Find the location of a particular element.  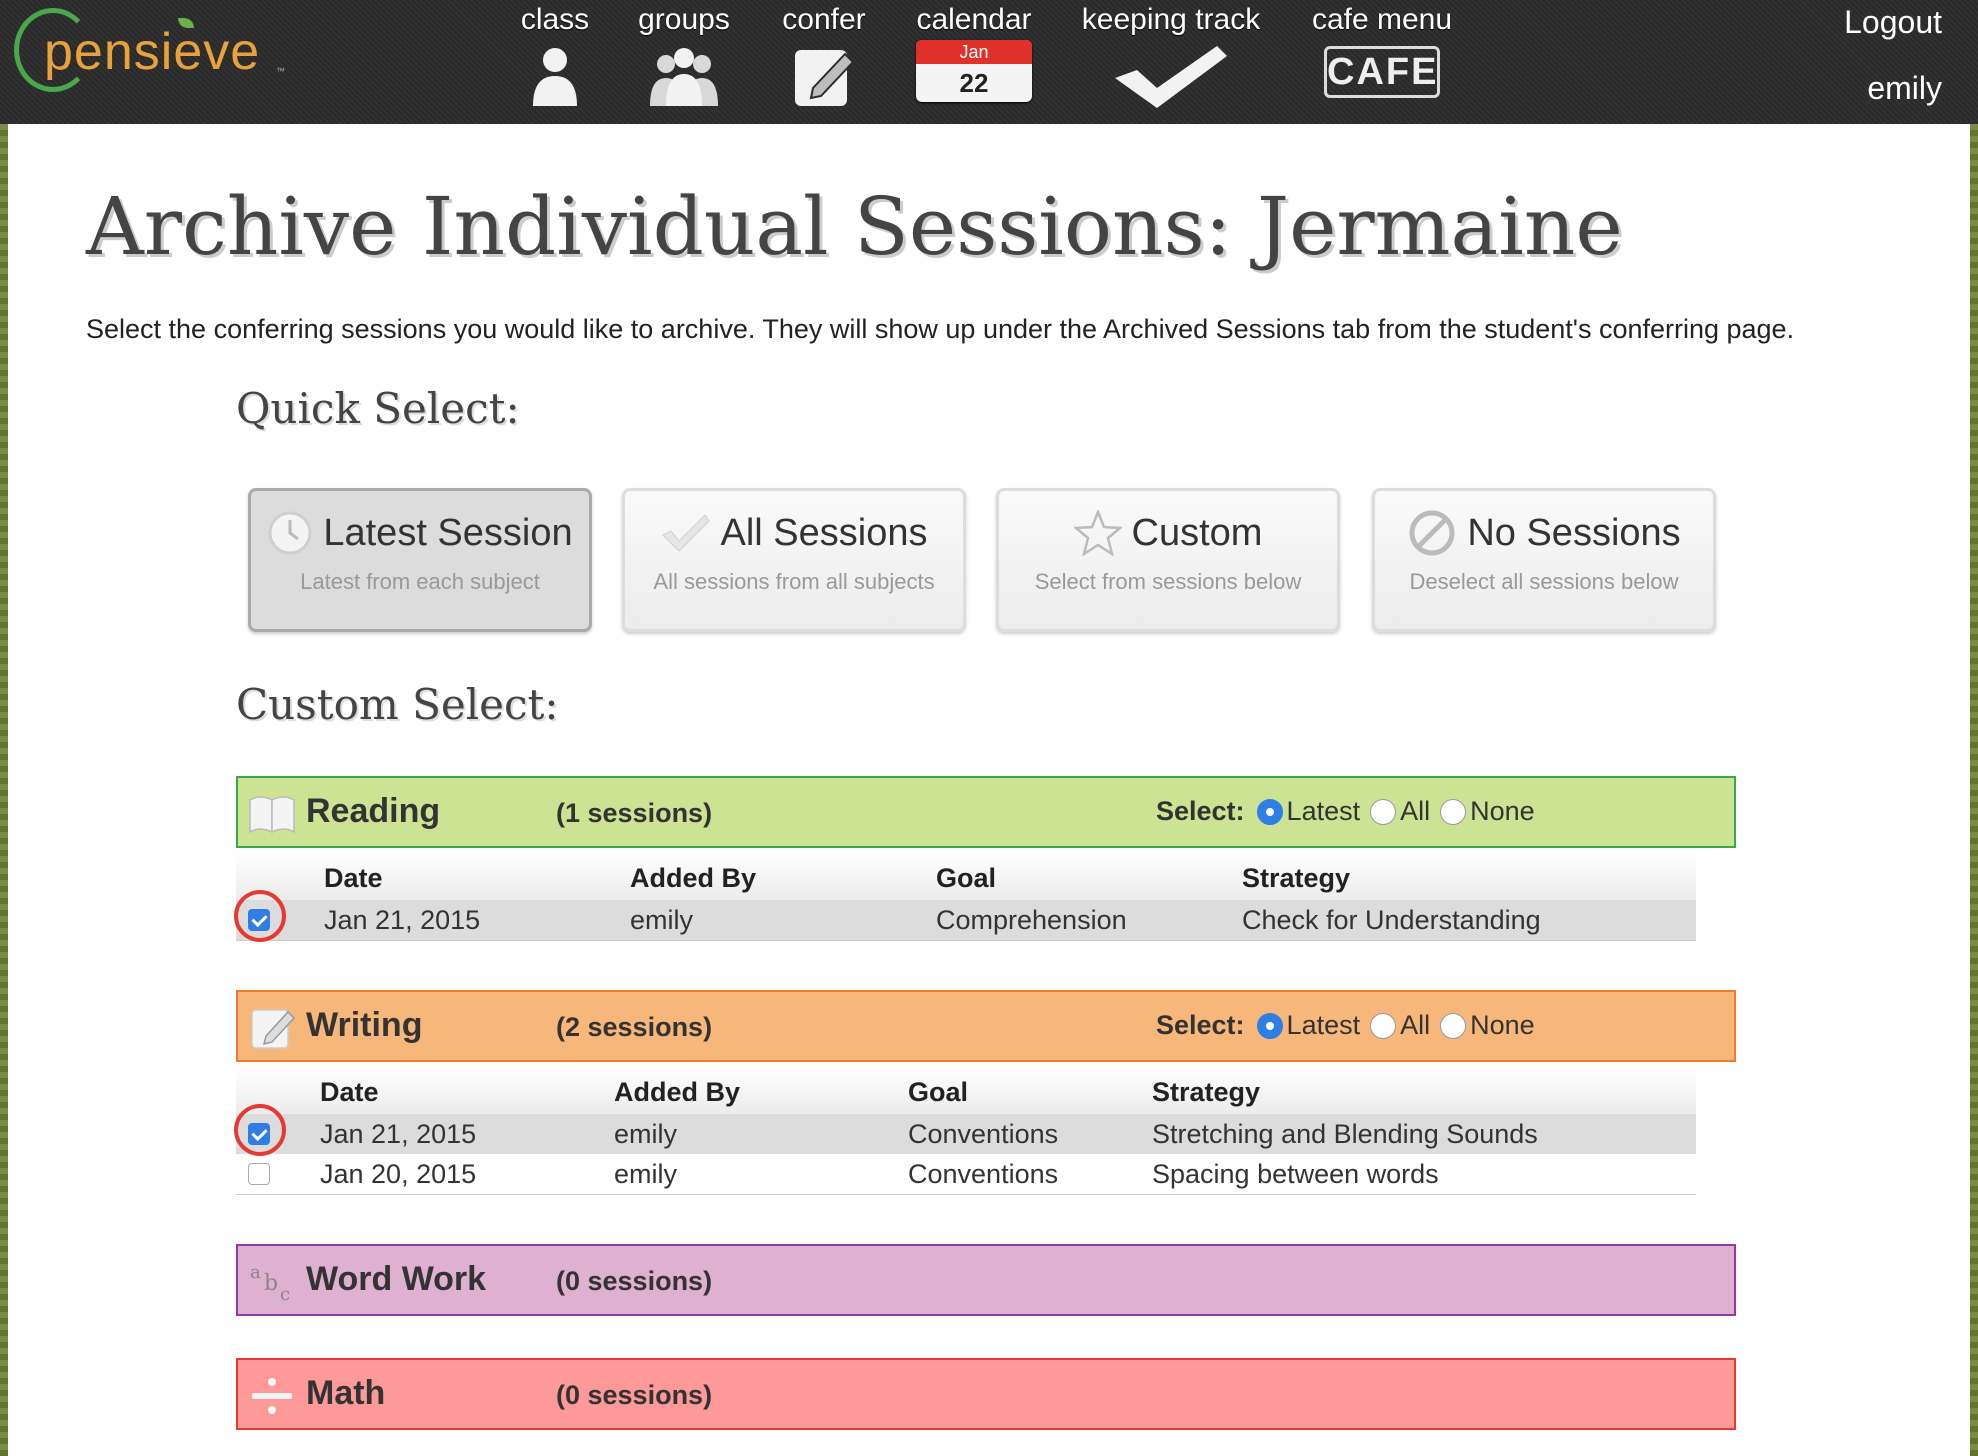

table-header: Date Added By Goal Strategy is located at coordinates (966, 876).